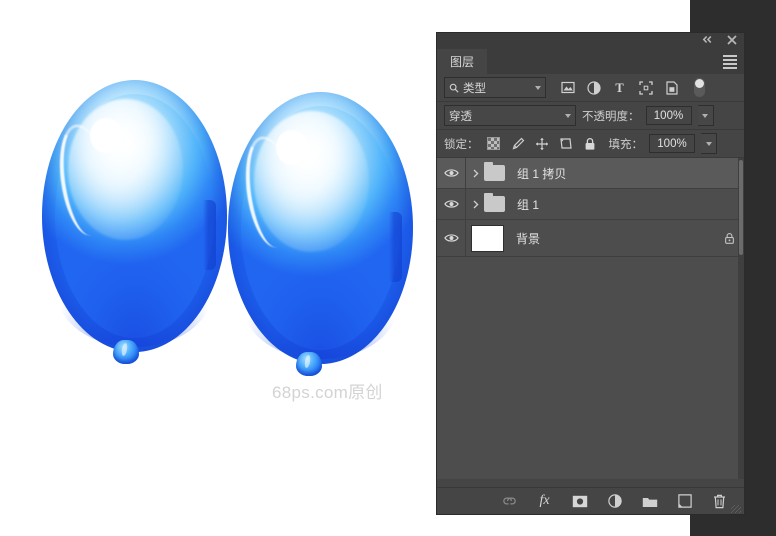 Image resolution: width=776 pixels, height=536 pixels. What do you see at coordinates (566, 144) in the screenshot?
I see `lock-artboard-nesting-icon` at bounding box center [566, 144].